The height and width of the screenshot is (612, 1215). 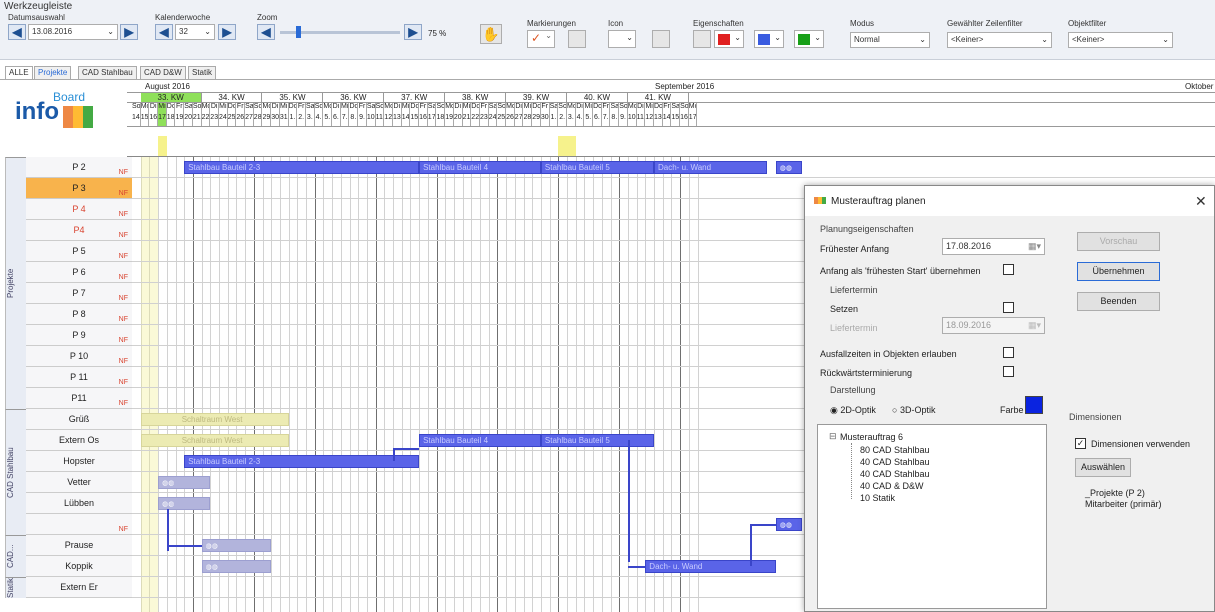 What do you see at coordinates (877, 498) in the screenshot?
I see `tree-item: 10 Statik` at bounding box center [877, 498].